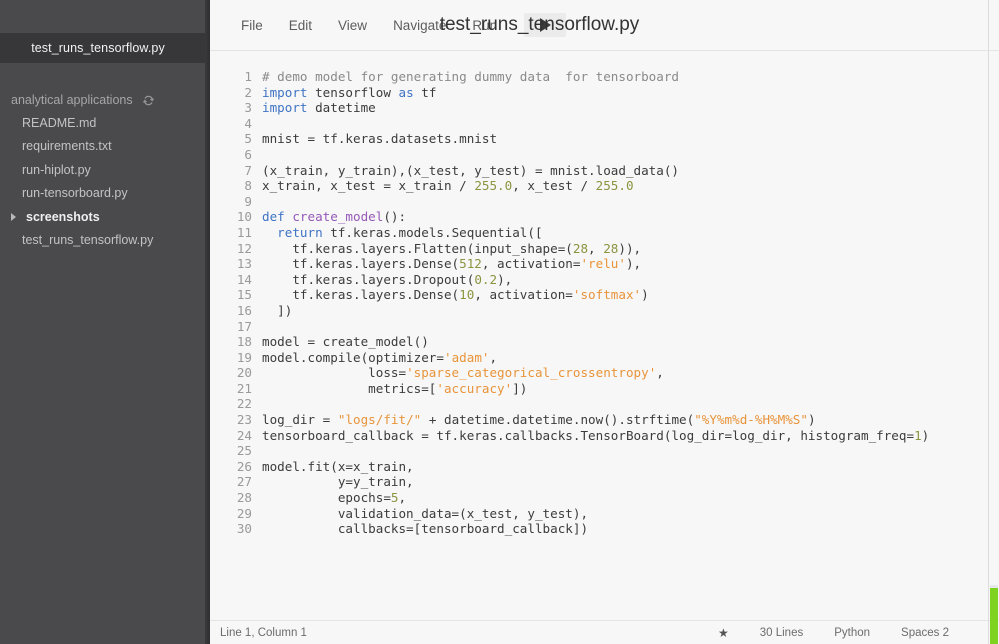 This screenshot has height=644, width=999. Describe the element at coordinates (244, 451) in the screenshot. I see `line-number: 25` at that location.